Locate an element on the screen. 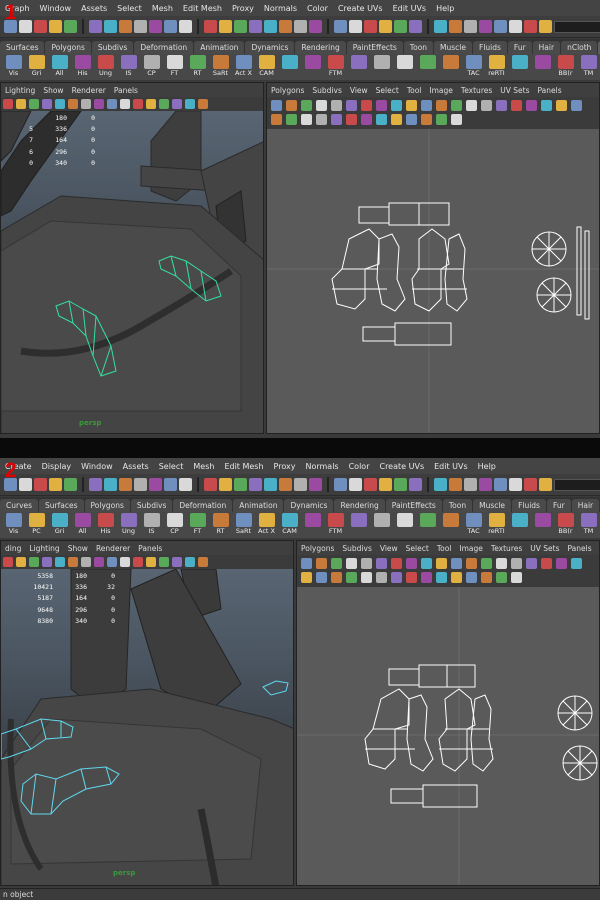  shelf-tab-painteffects: PaintEffects is located at coordinates (413, 505).